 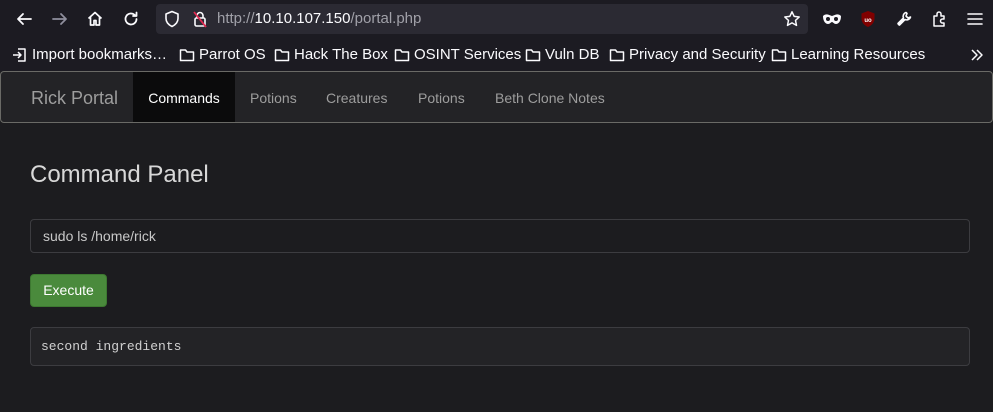 I want to click on url-path: /portal.php, so click(x=386, y=18).